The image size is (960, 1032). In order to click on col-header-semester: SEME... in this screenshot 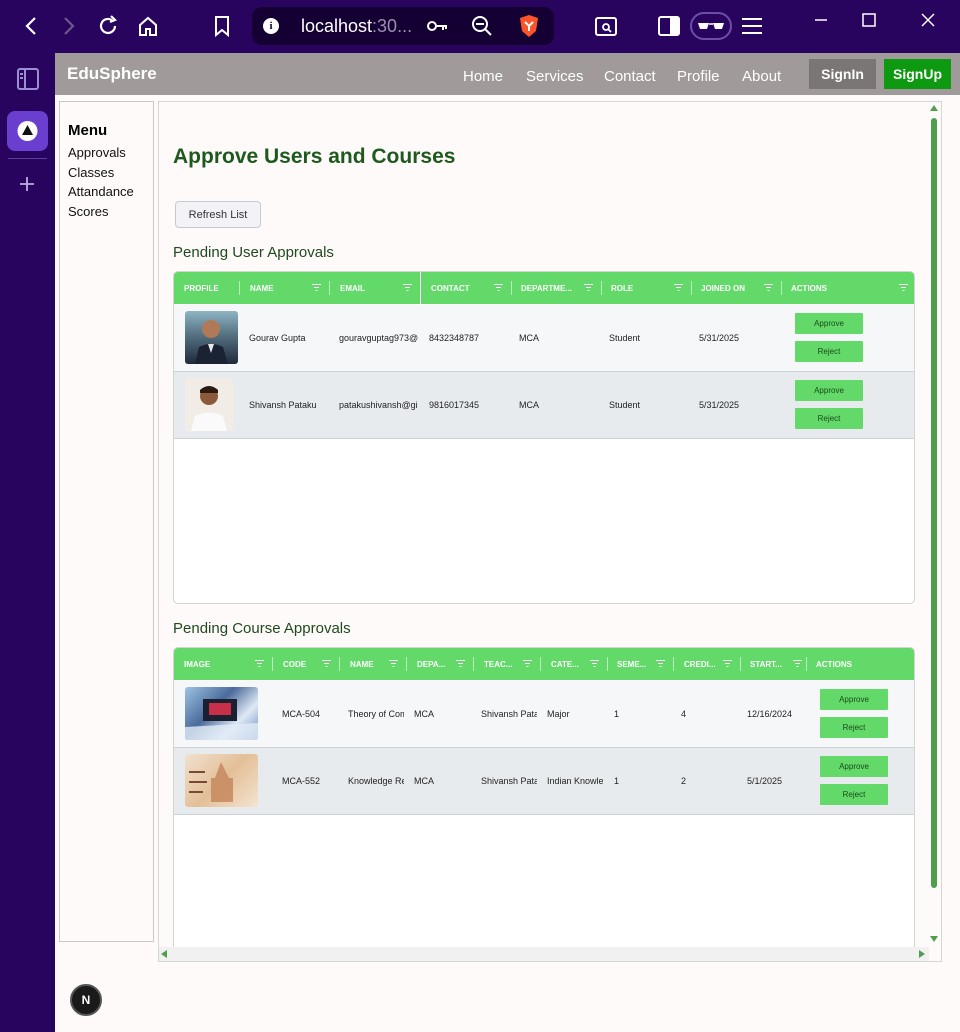, I will do `click(640, 664)`.